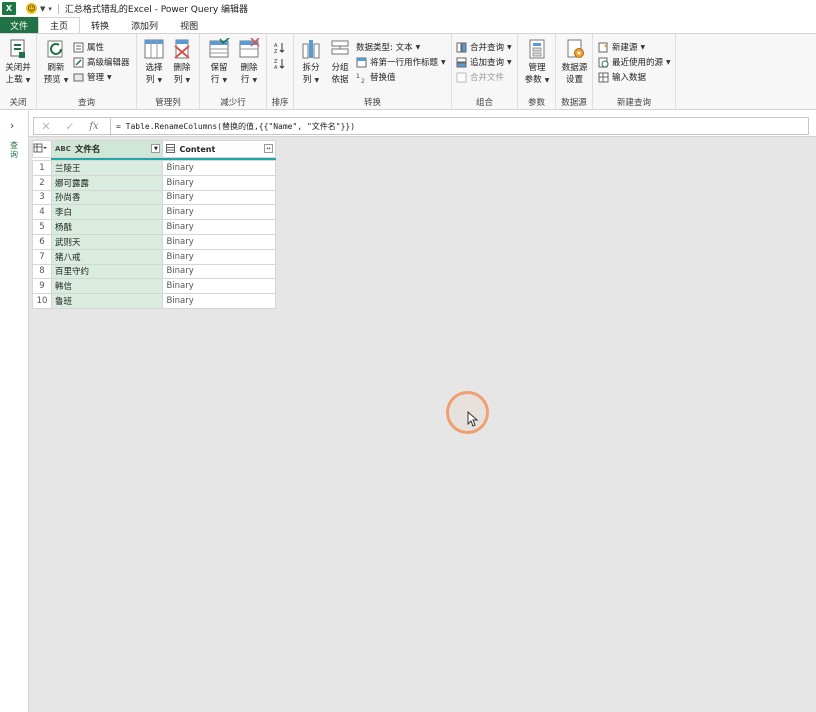 The width and height of the screenshot is (816, 712). Describe the element at coordinates (537, 49) in the screenshot. I see `parameters-icon` at that location.